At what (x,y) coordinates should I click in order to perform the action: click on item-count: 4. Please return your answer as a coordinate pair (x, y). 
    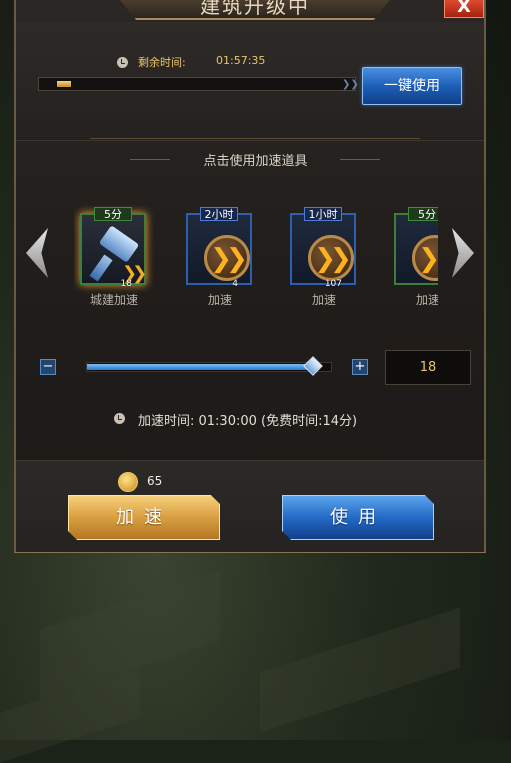
    Looking at the image, I should click on (235, 284).